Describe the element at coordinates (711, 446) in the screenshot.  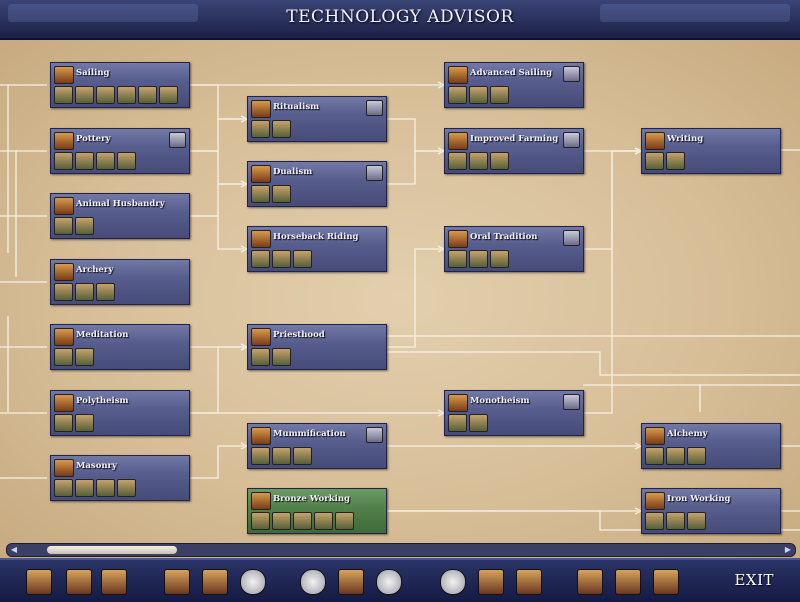
I see `tech-card-alchemy: Alchemy` at that location.